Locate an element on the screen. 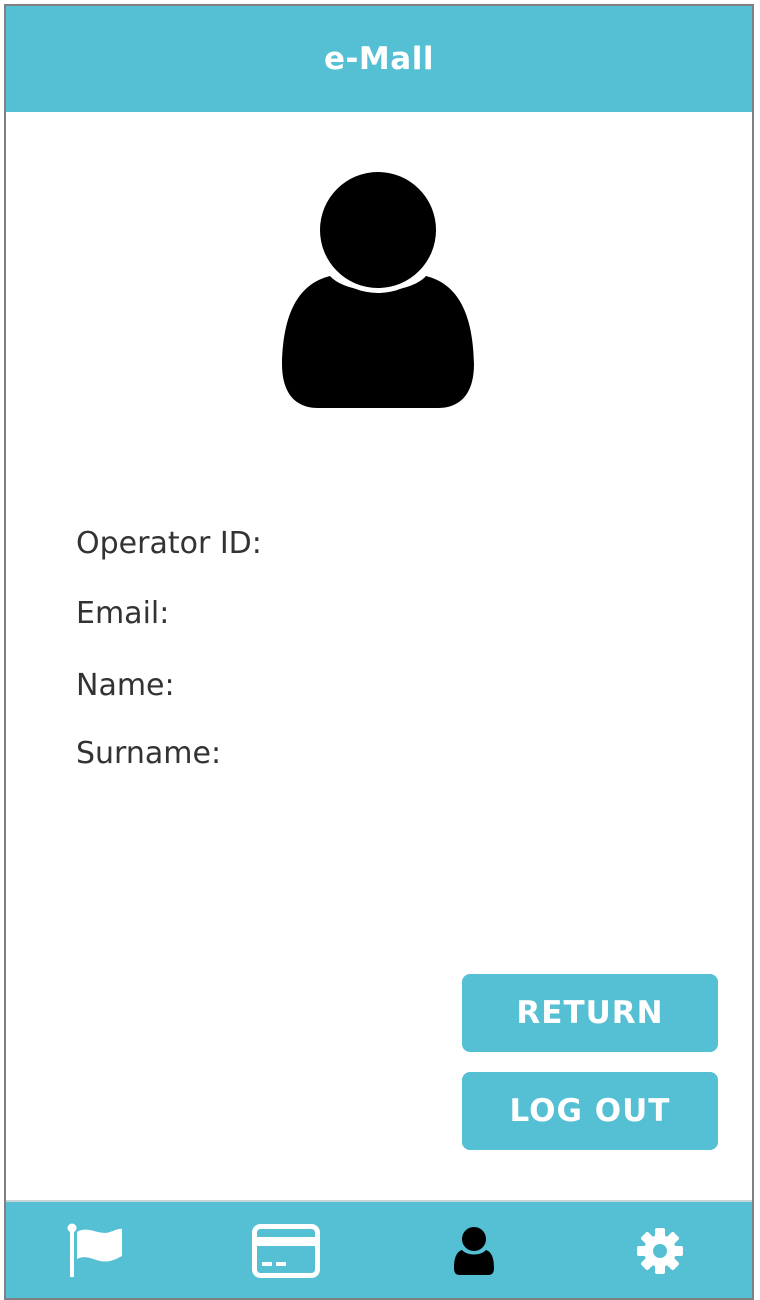 The width and height of the screenshot is (760, 1300). operator-id-label: Operator ID: is located at coordinates (169, 543).